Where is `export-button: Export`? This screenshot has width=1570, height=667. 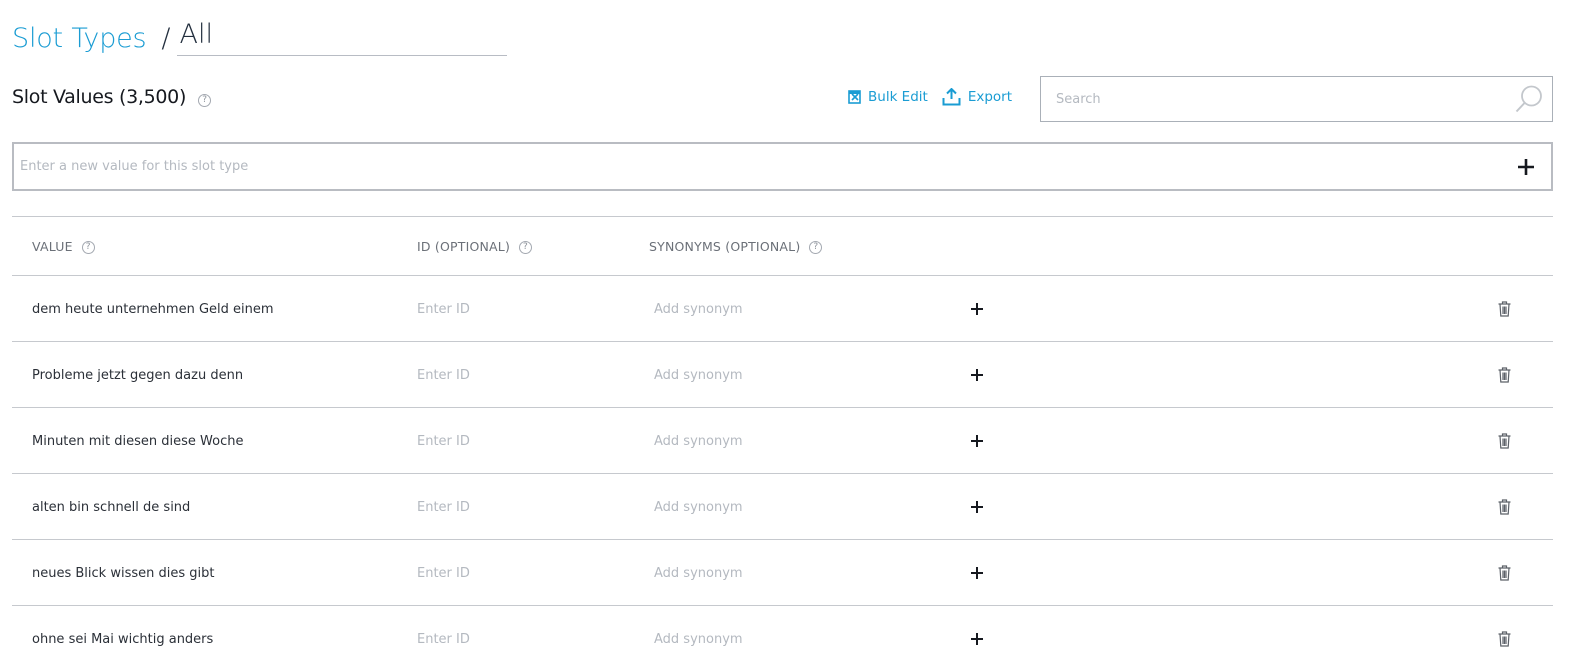
export-button: Export is located at coordinates (977, 97).